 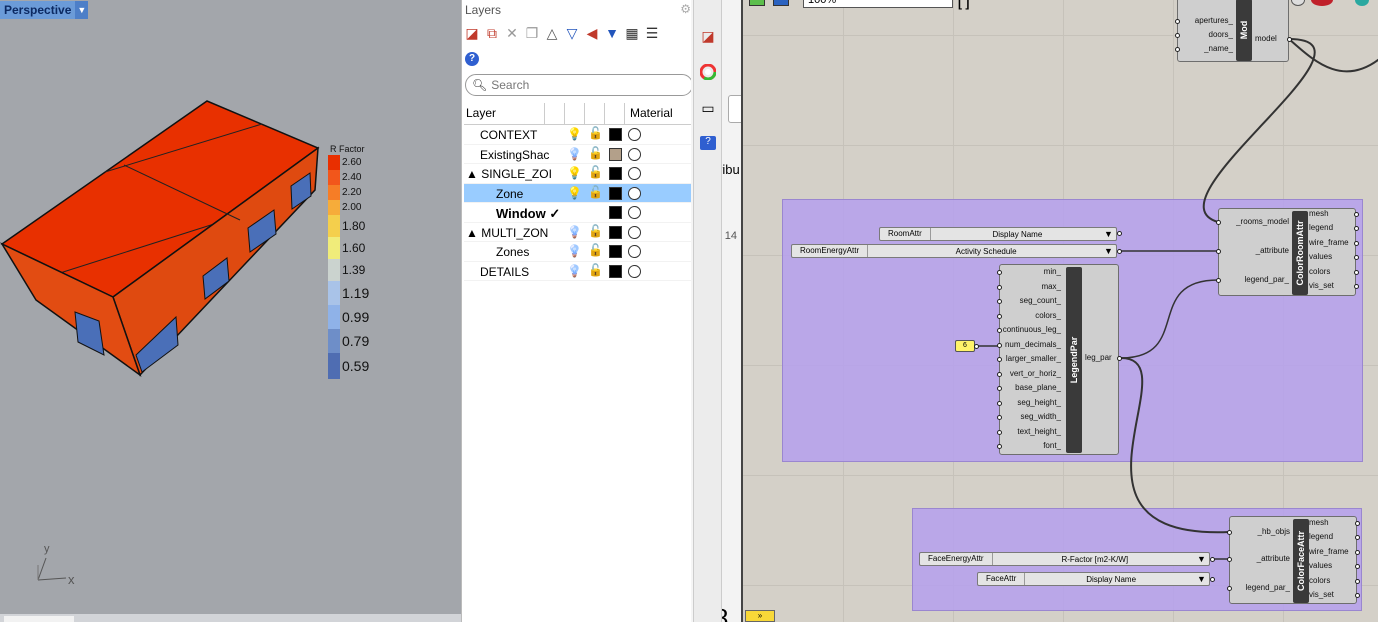 What do you see at coordinates (592, 33) in the screenshot?
I see `move-left-icon: ◀` at bounding box center [592, 33].